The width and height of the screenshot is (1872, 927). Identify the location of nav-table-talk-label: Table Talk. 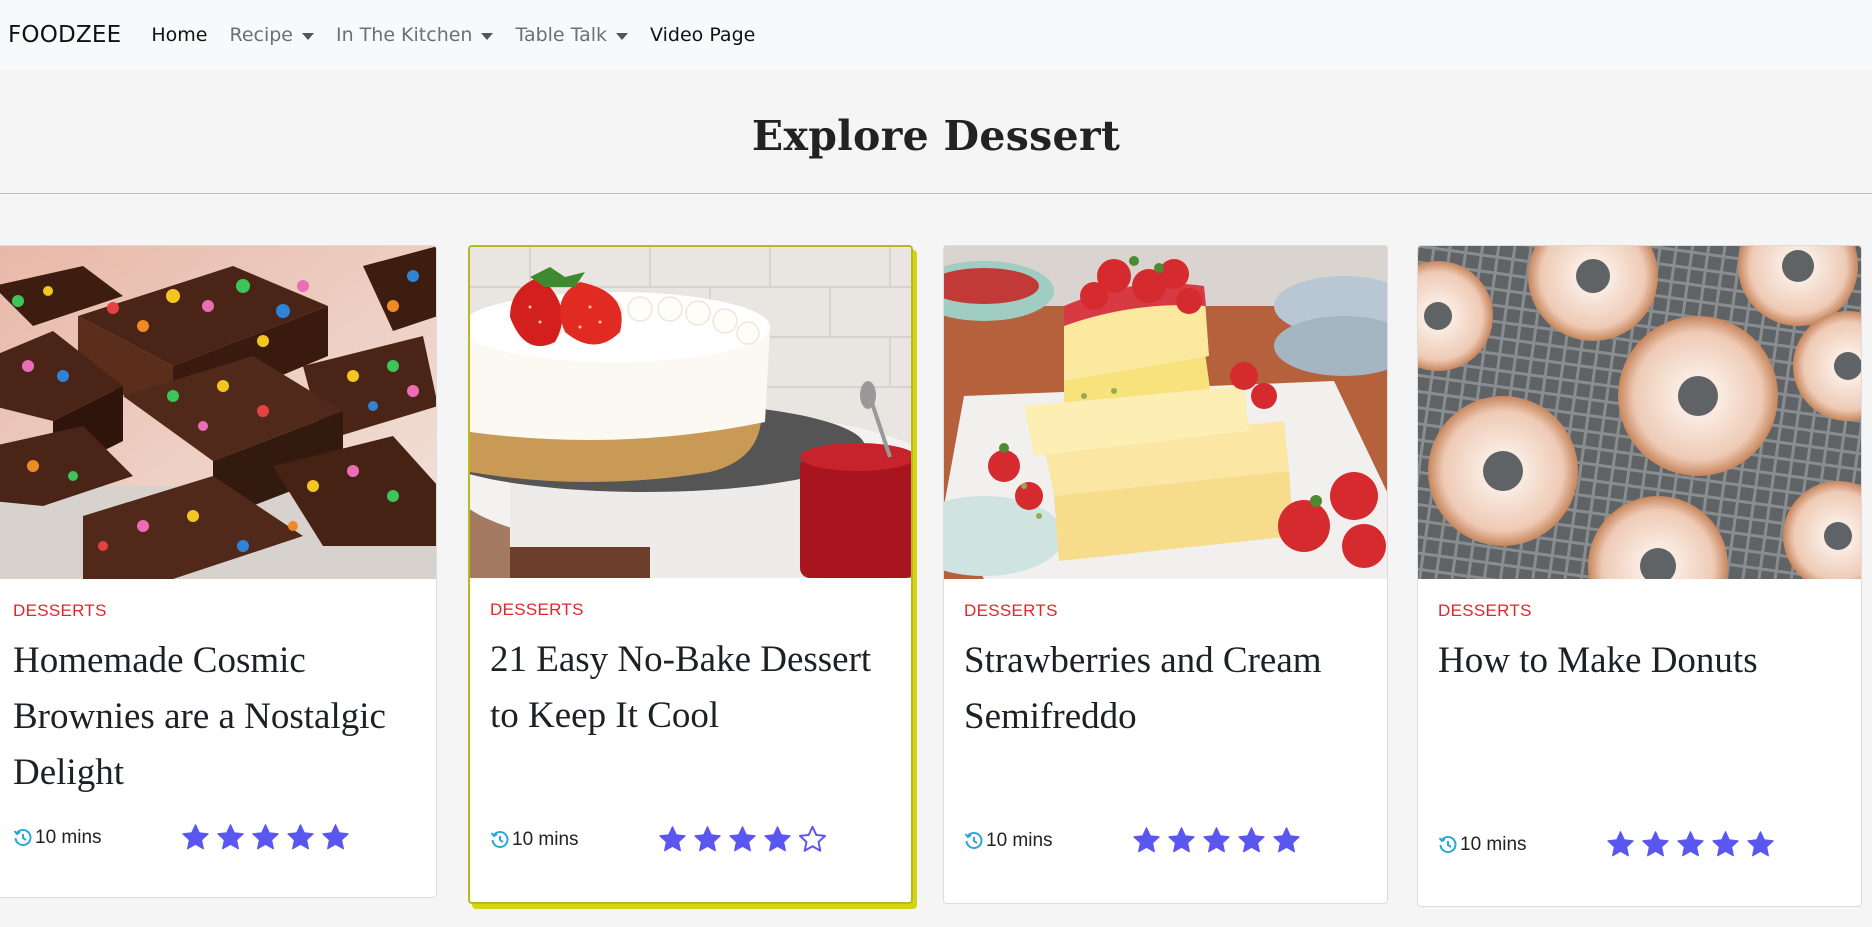
(561, 35).